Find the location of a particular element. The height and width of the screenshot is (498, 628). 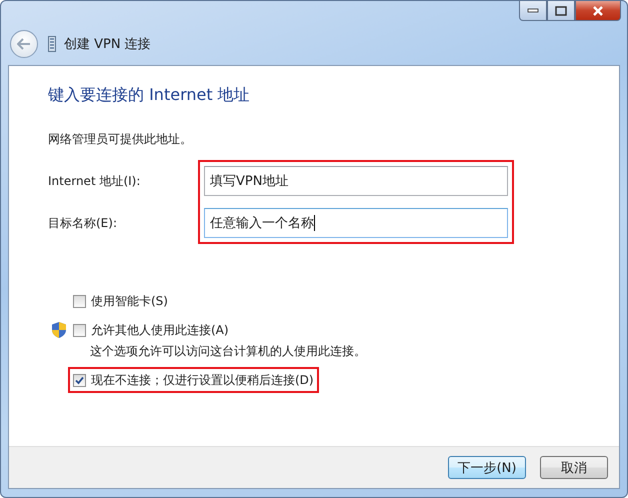

minimize-button is located at coordinates (533, 11).